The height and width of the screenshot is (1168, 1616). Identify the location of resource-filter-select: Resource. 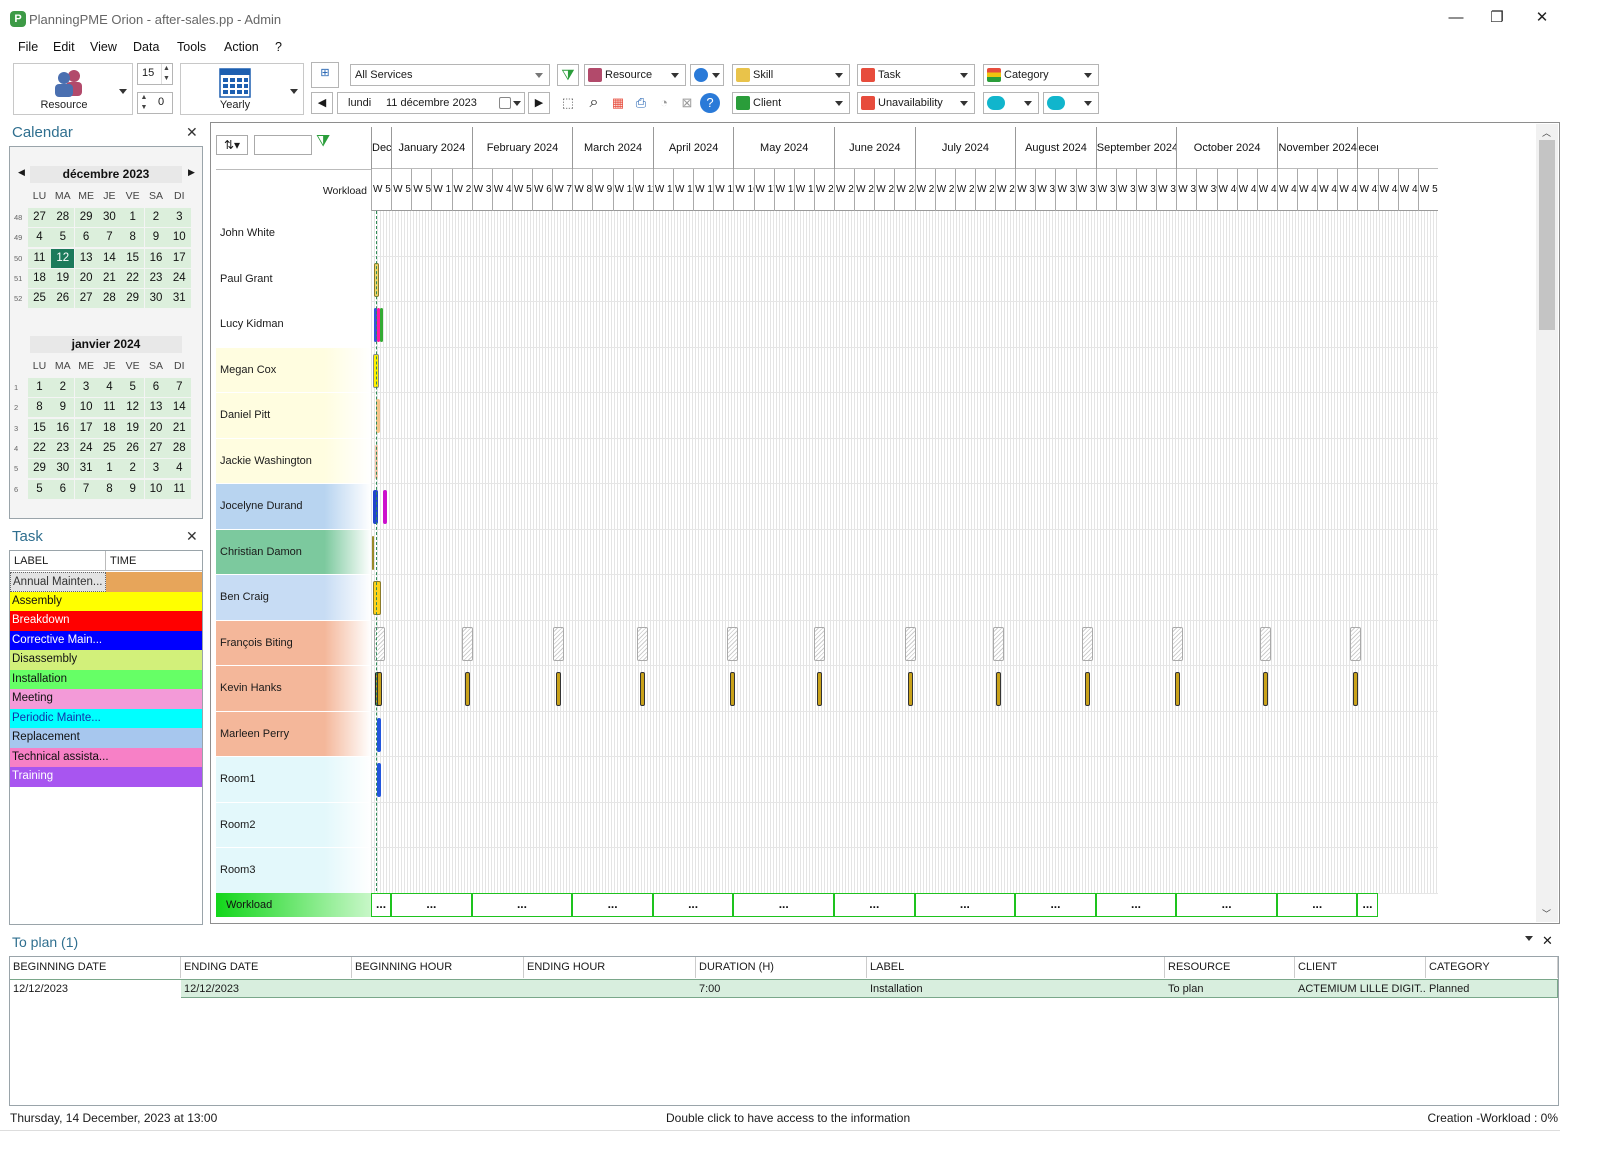
(635, 75).